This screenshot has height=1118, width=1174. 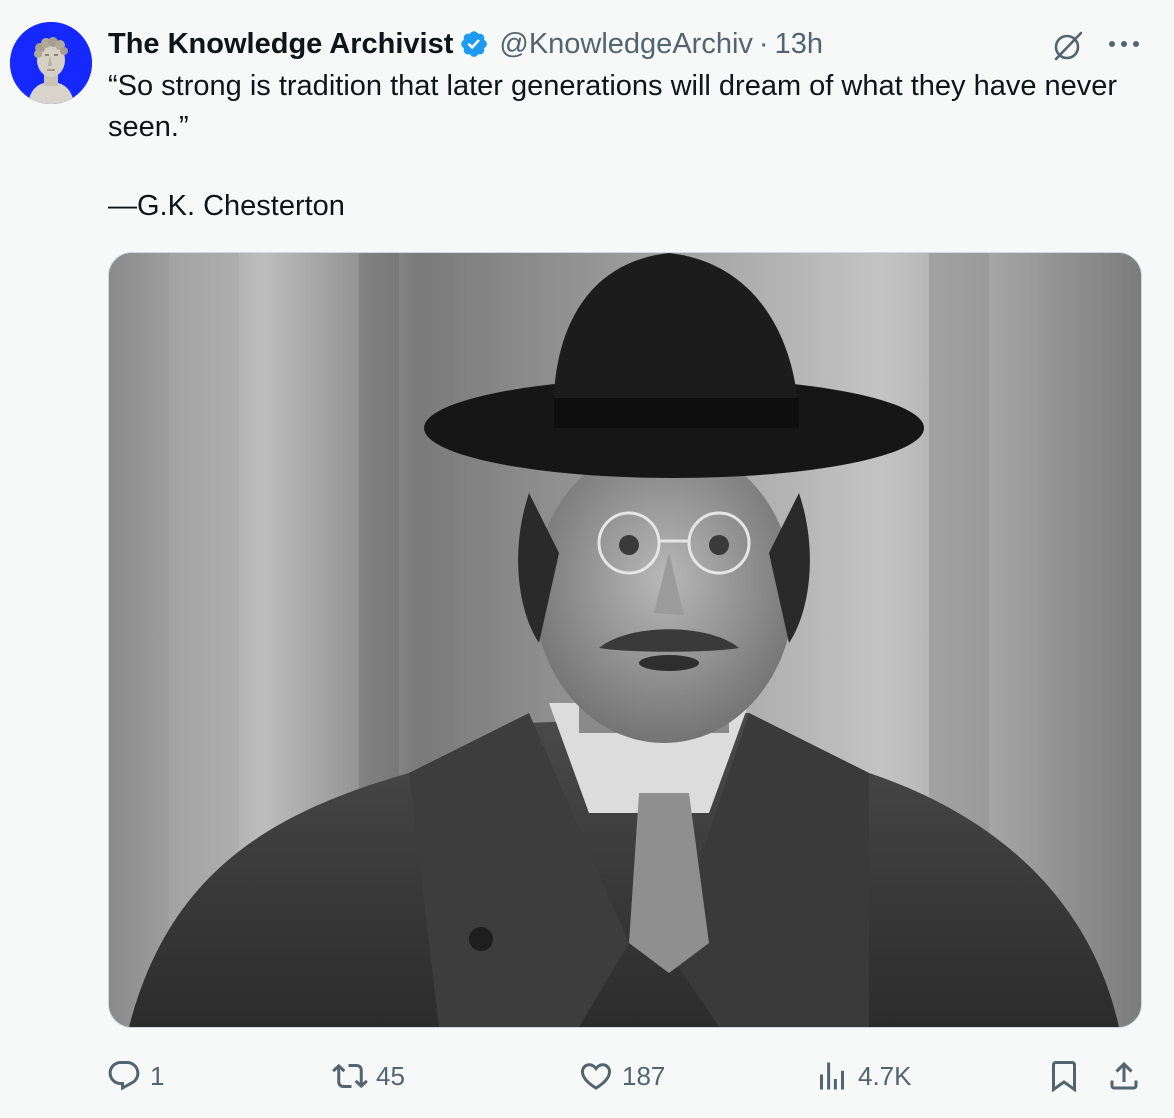 I want to click on reply-button: 1, so click(x=135, y=1076).